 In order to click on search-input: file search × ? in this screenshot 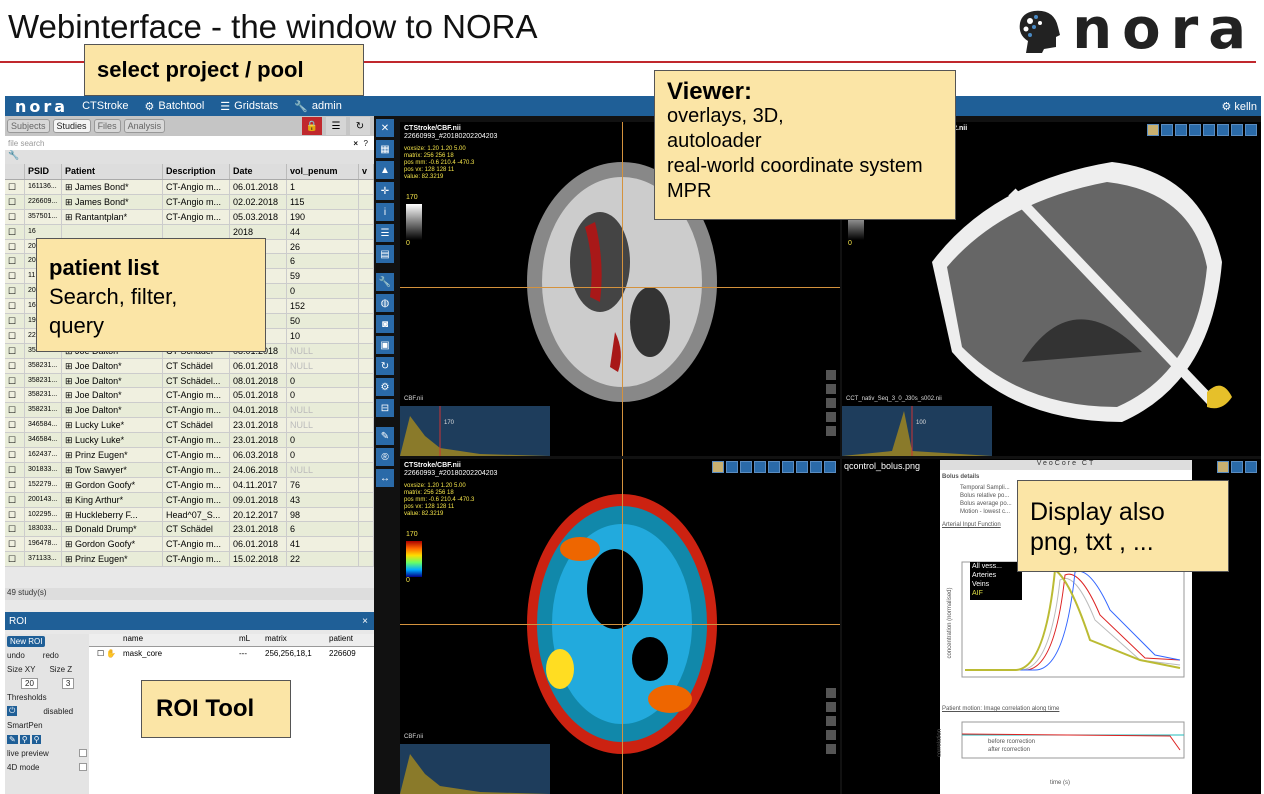, I will do `click(189, 143)`.